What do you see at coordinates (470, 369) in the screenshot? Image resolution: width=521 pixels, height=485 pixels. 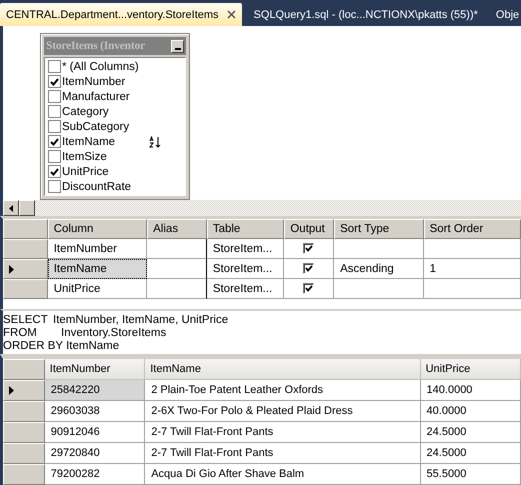 I see `column-header: UnitPrice` at bounding box center [470, 369].